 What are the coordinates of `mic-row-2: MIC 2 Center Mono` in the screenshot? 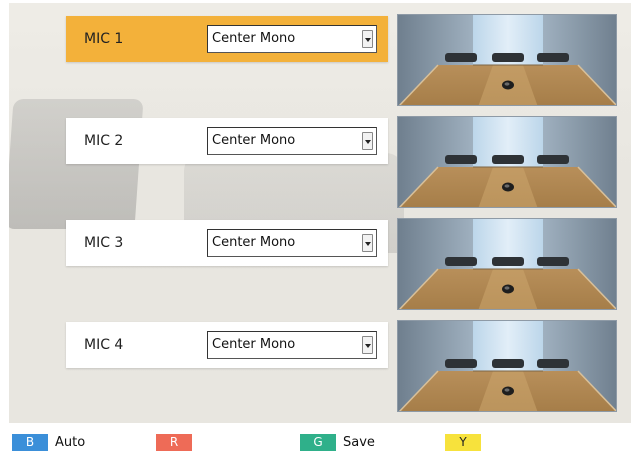 It's located at (227, 141).